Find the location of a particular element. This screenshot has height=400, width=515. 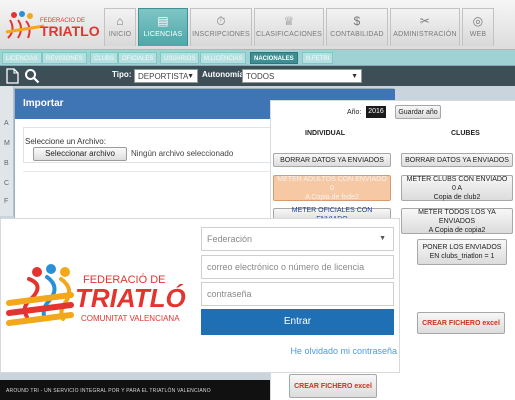

tipo-select: DEPORTISTA ▼ is located at coordinates (166, 76).